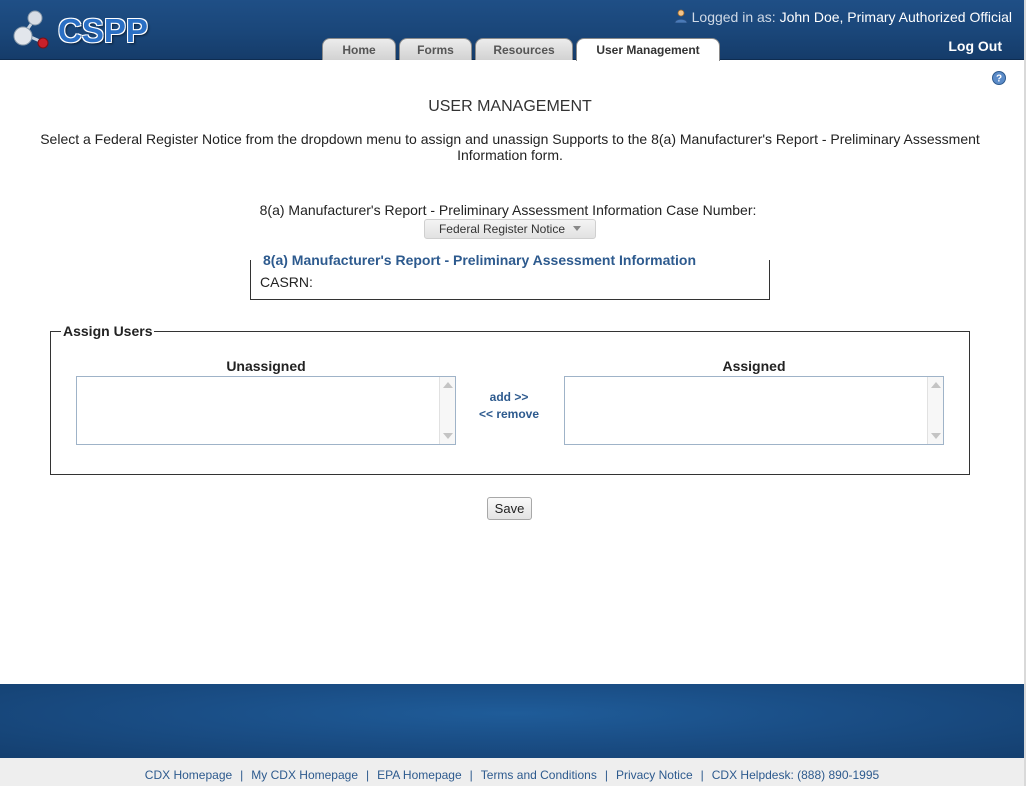 Image resolution: width=1026 pixels, height=786 pixels. What do you see at coordinates (304, 775) in the screenshot?
I see `footer-link-my-cdx-homepage: My CDX Homepage` at bounding box center [304, 775].